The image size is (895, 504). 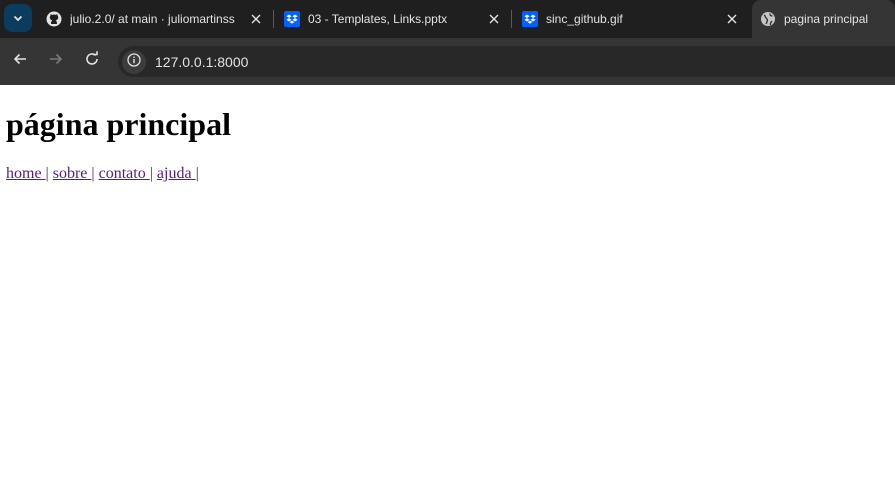 I want to click on arrow-right-icon, so click(x=56, y=61).